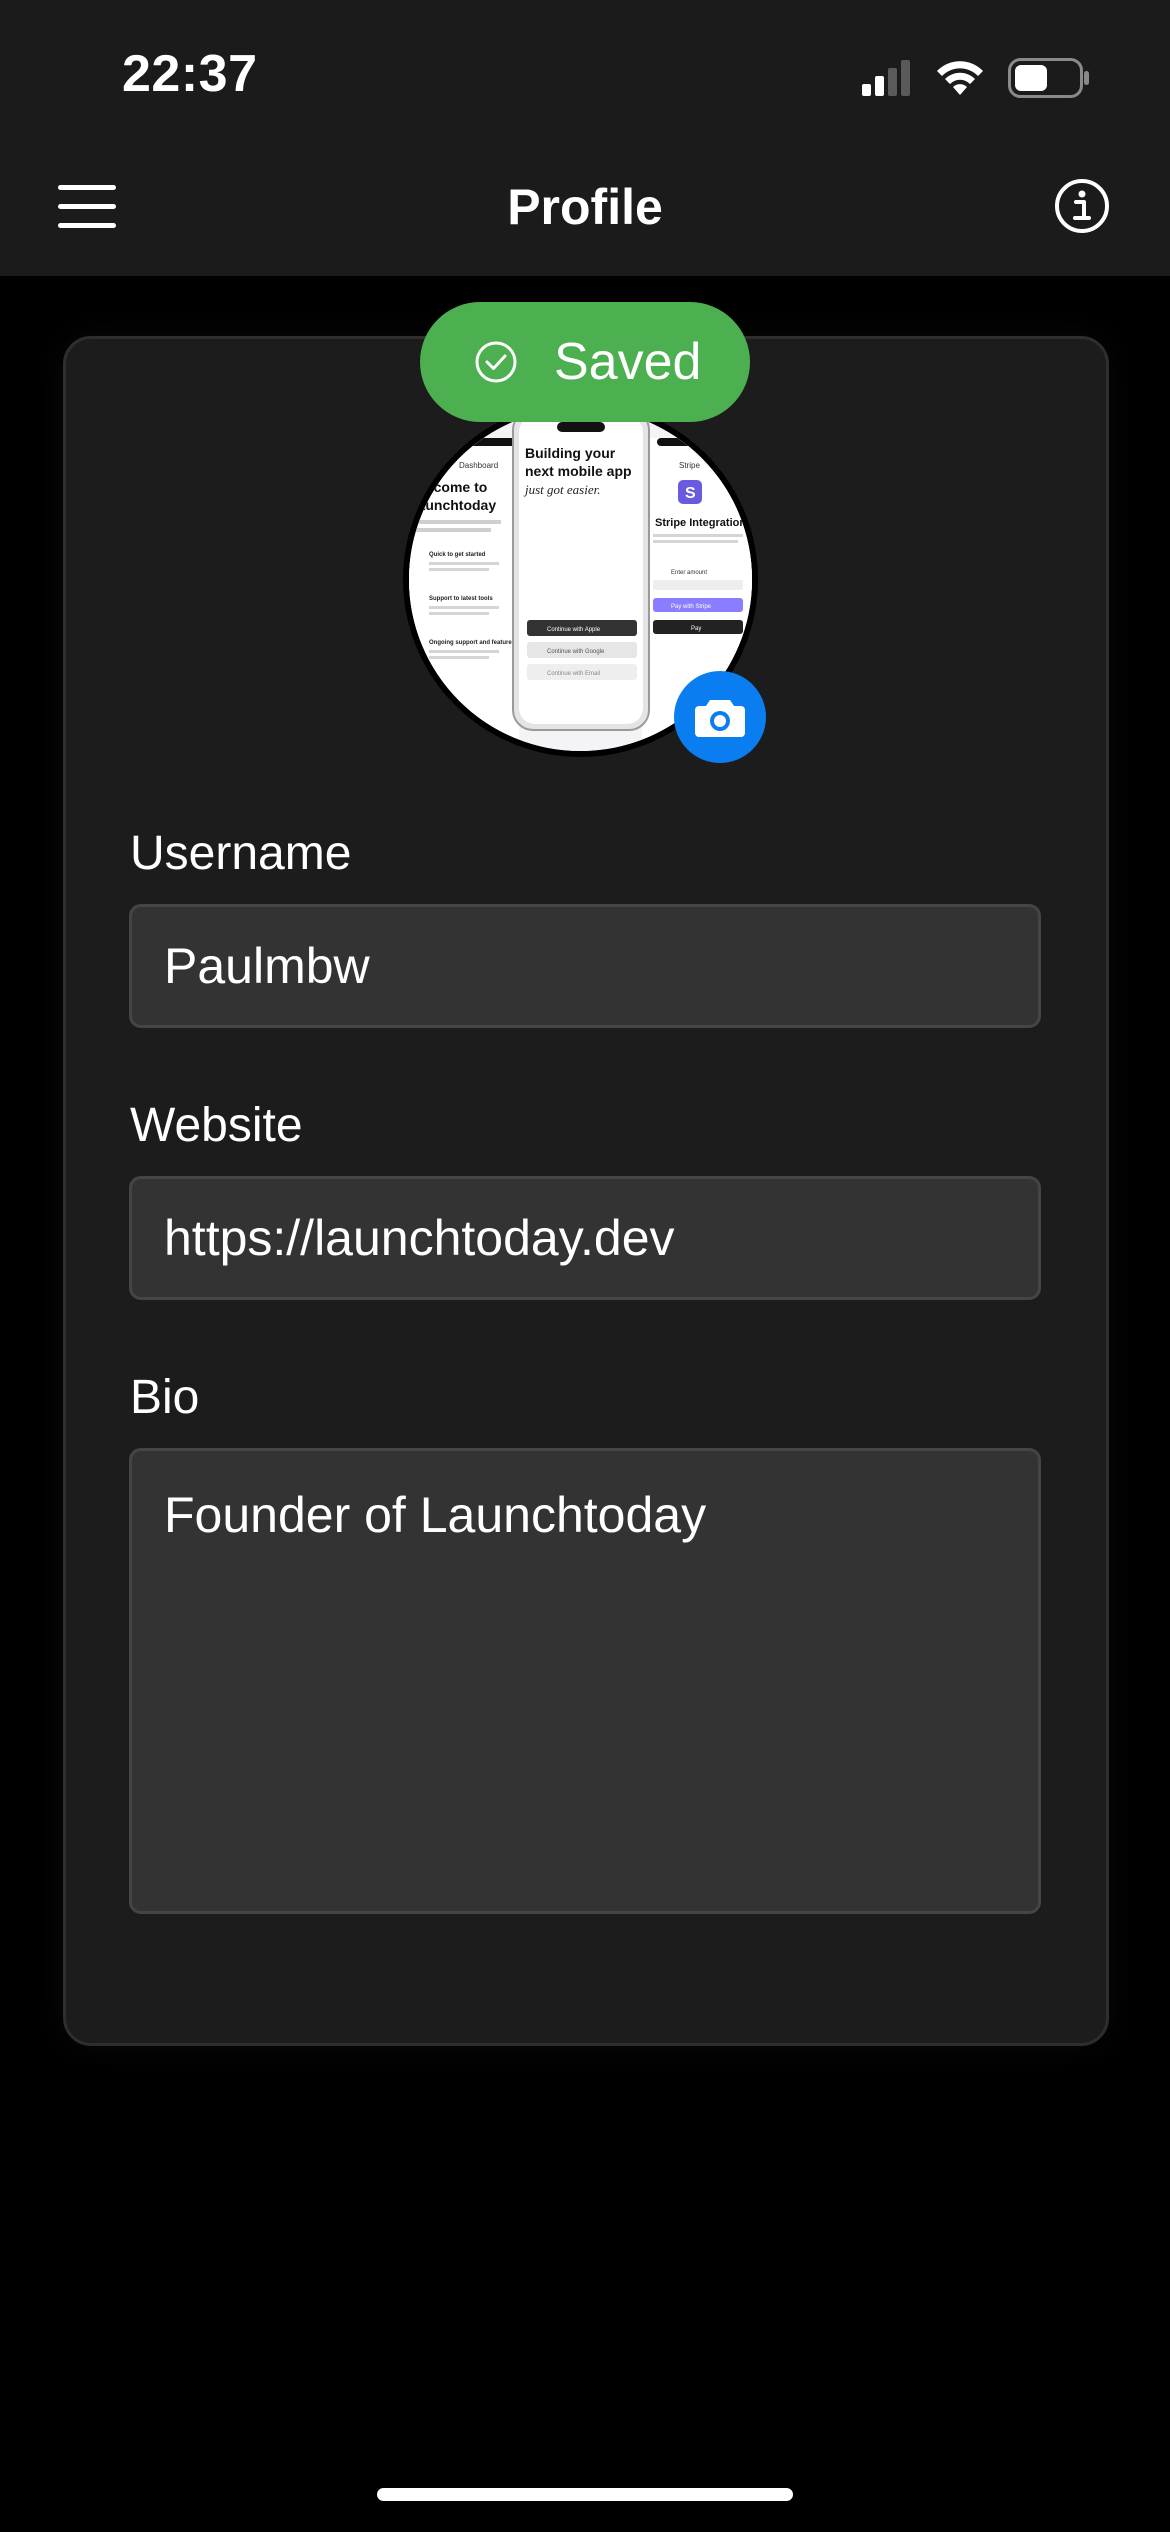  Describe the element at coordinates (452, 505) in the screenshot. I see `avatar-left-heading-2: Launchtoday` at that location.